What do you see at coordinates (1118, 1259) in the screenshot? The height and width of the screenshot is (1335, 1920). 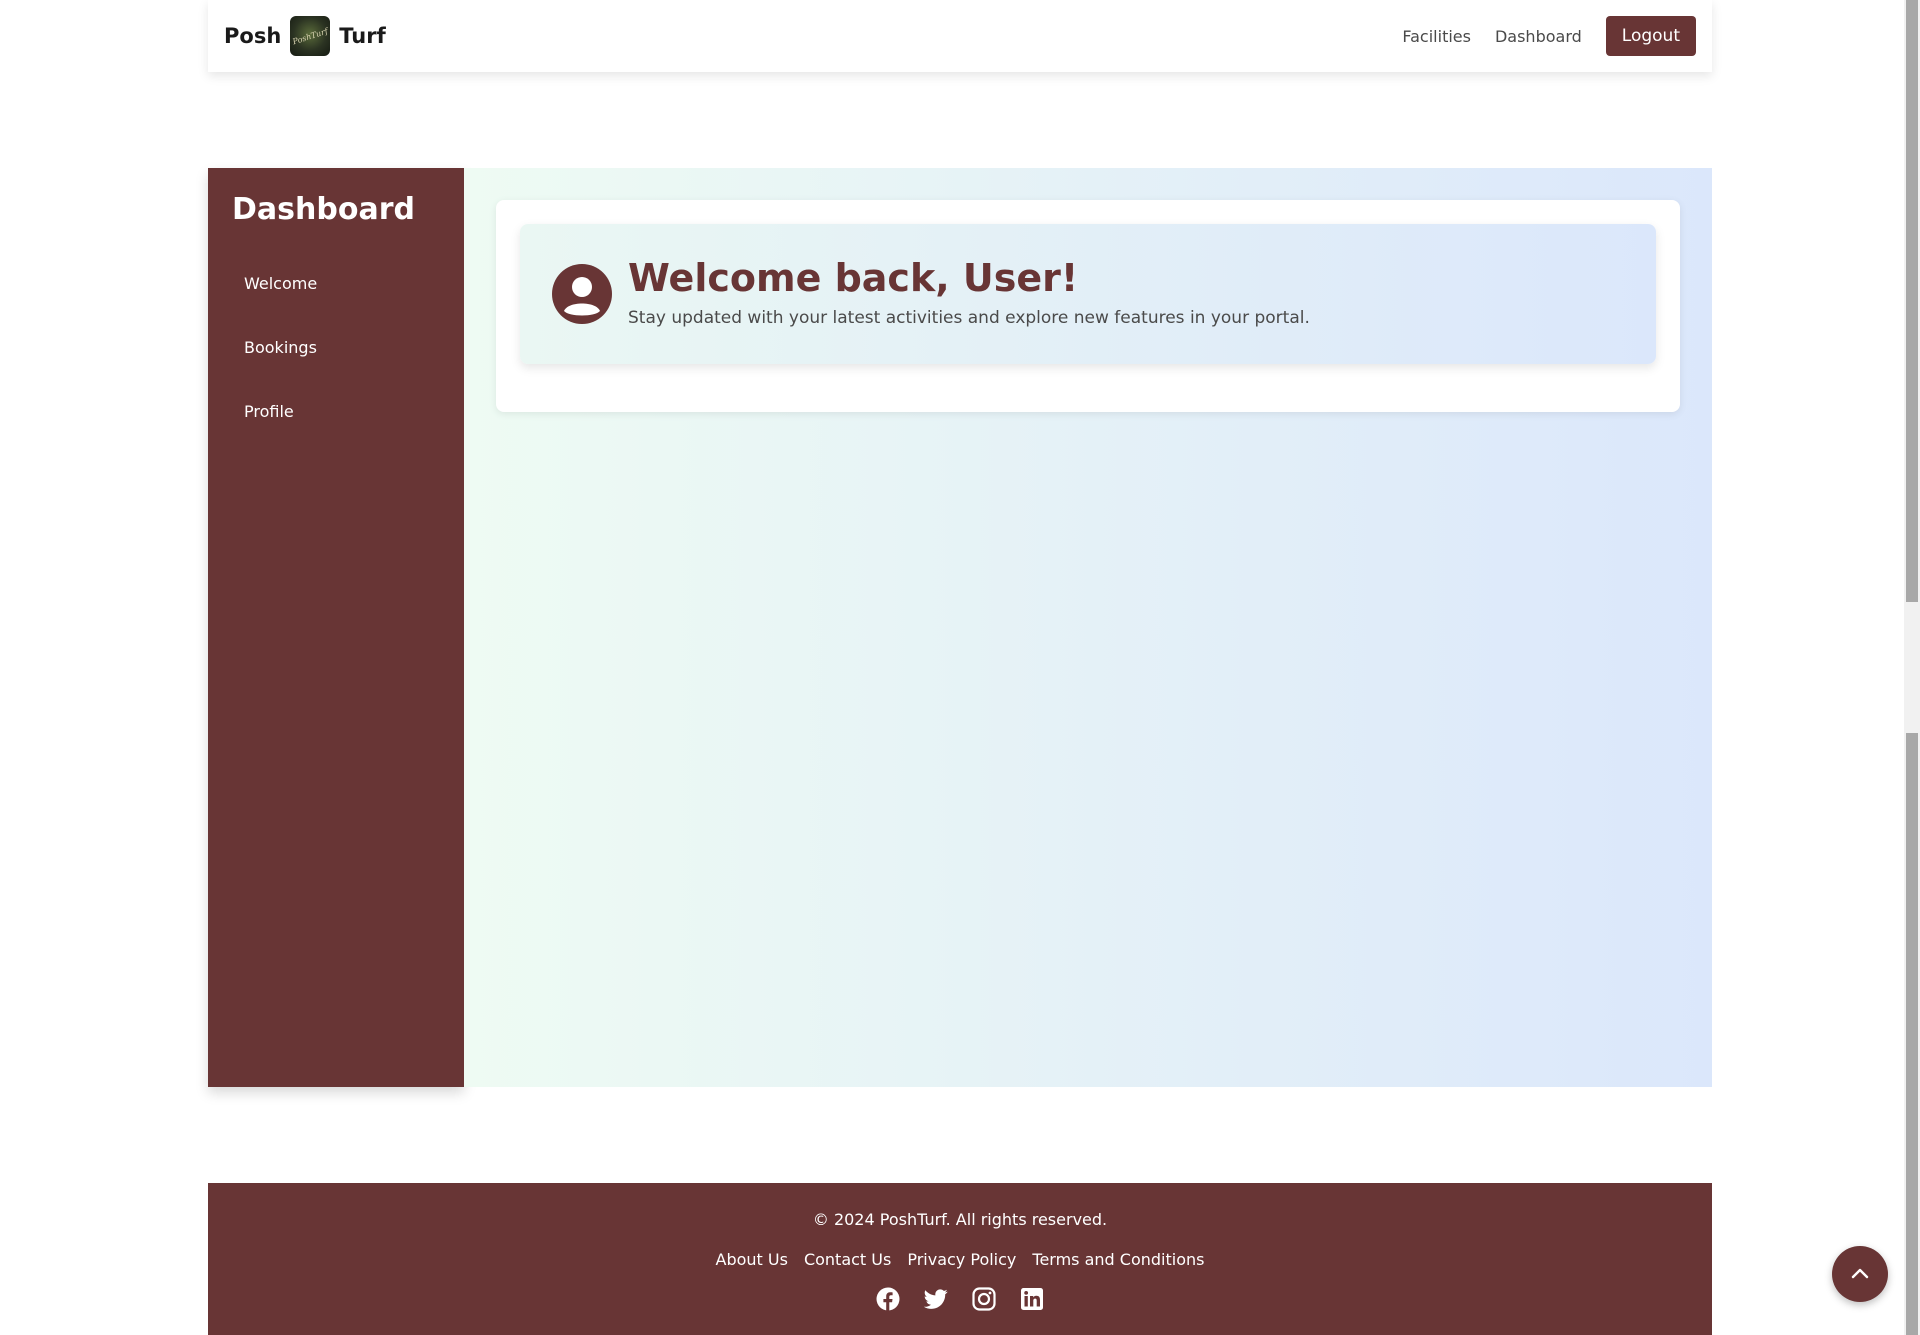 I see `footer-link-terms: Terms and Conditions` at bounding box center [1118, 1259].